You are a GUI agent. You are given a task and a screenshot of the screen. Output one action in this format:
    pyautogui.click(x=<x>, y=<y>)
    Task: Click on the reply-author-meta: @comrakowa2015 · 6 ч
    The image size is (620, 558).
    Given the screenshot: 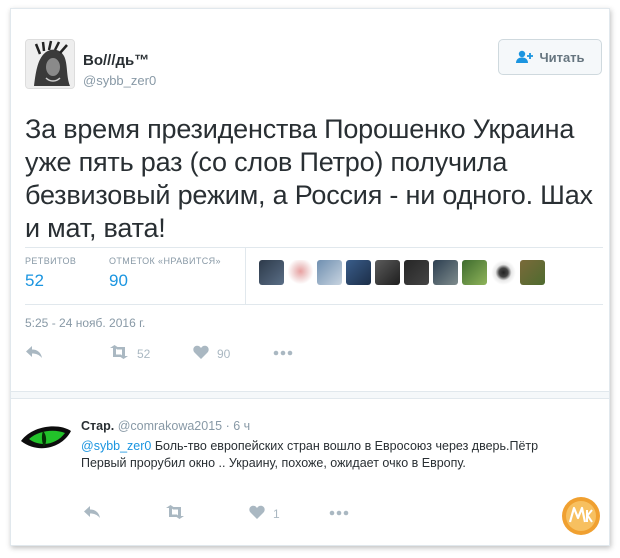 What is the action you would take?
    pyautogui.click(x=184, y=426)
    